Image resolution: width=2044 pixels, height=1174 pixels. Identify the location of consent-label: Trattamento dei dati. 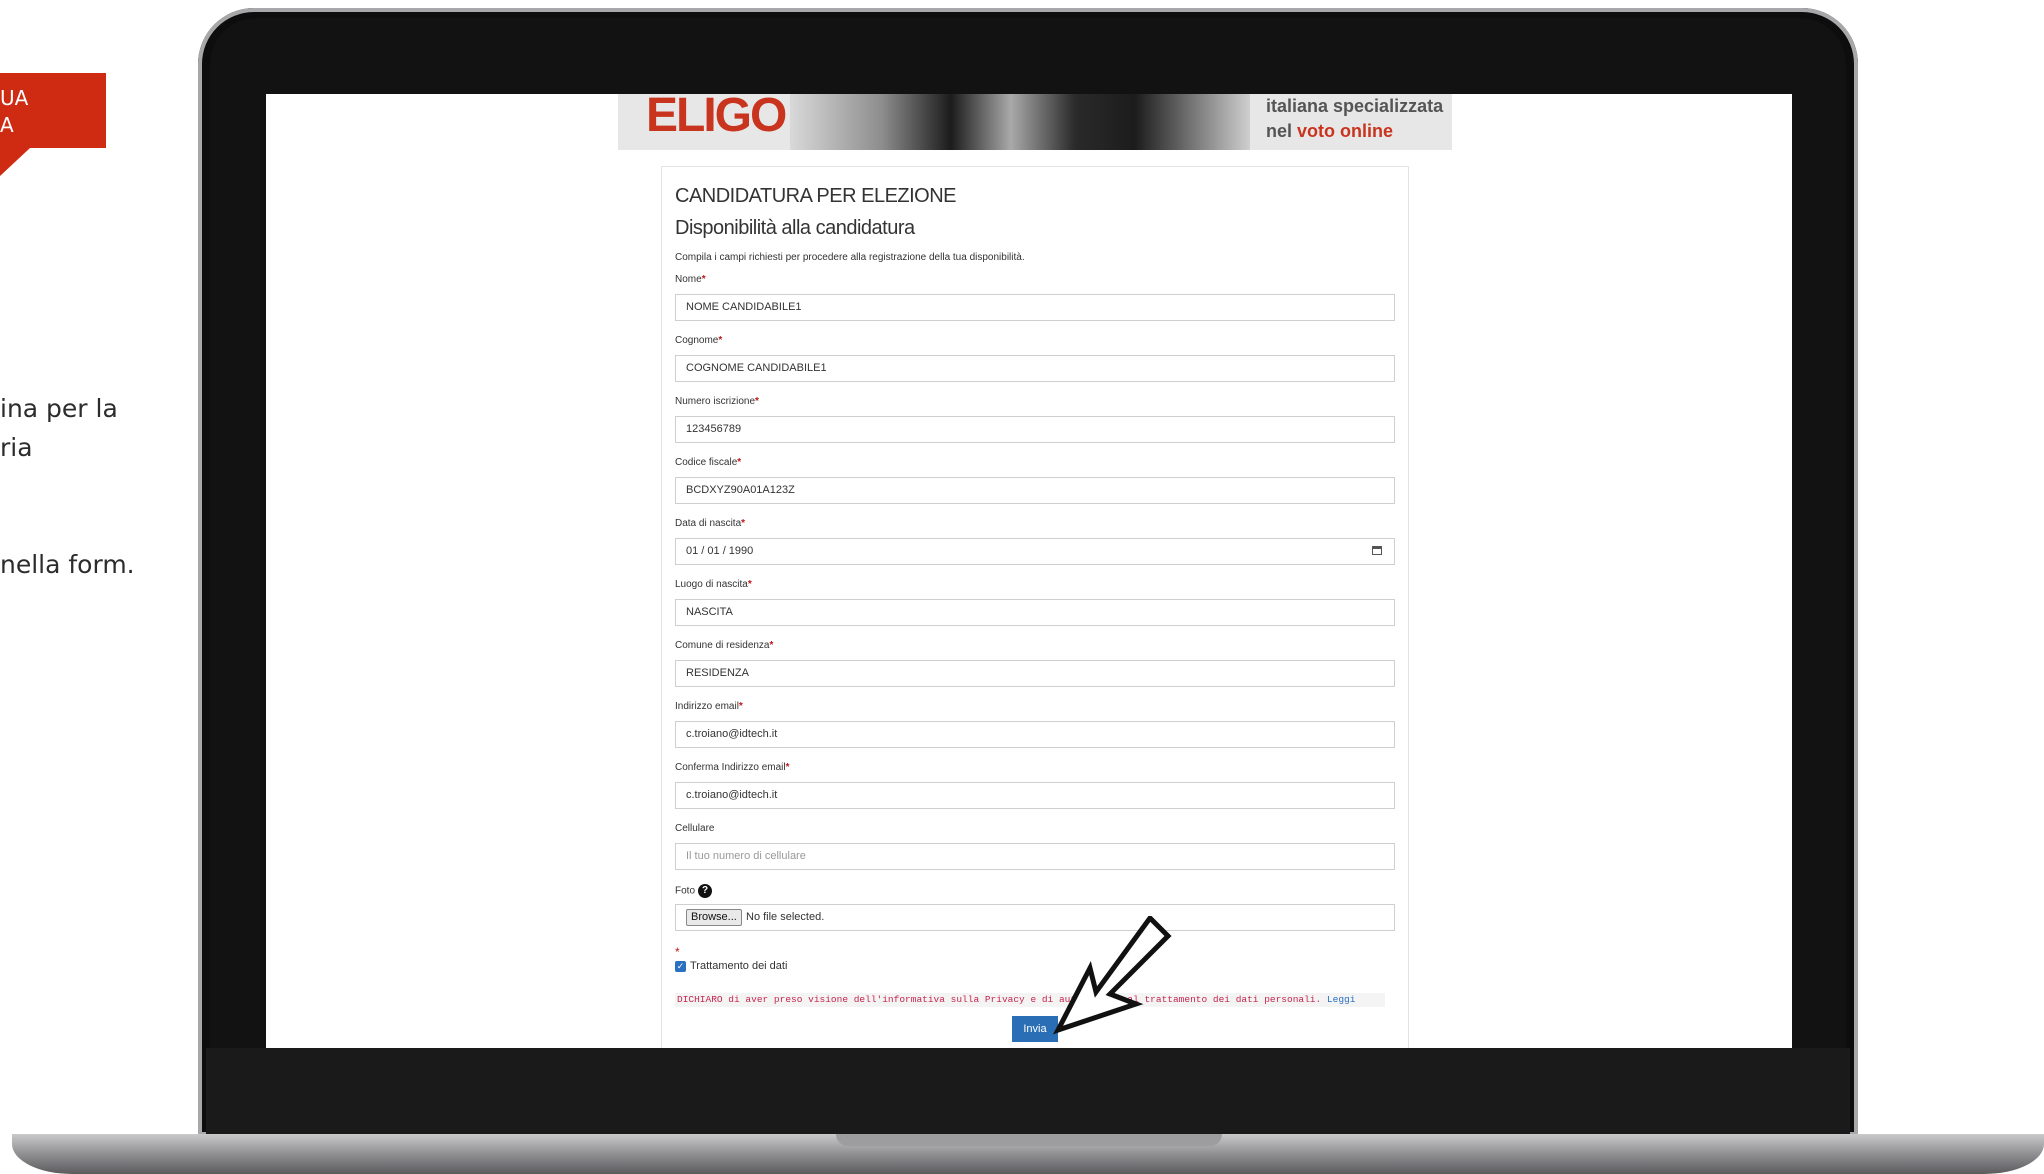
(739, 966).